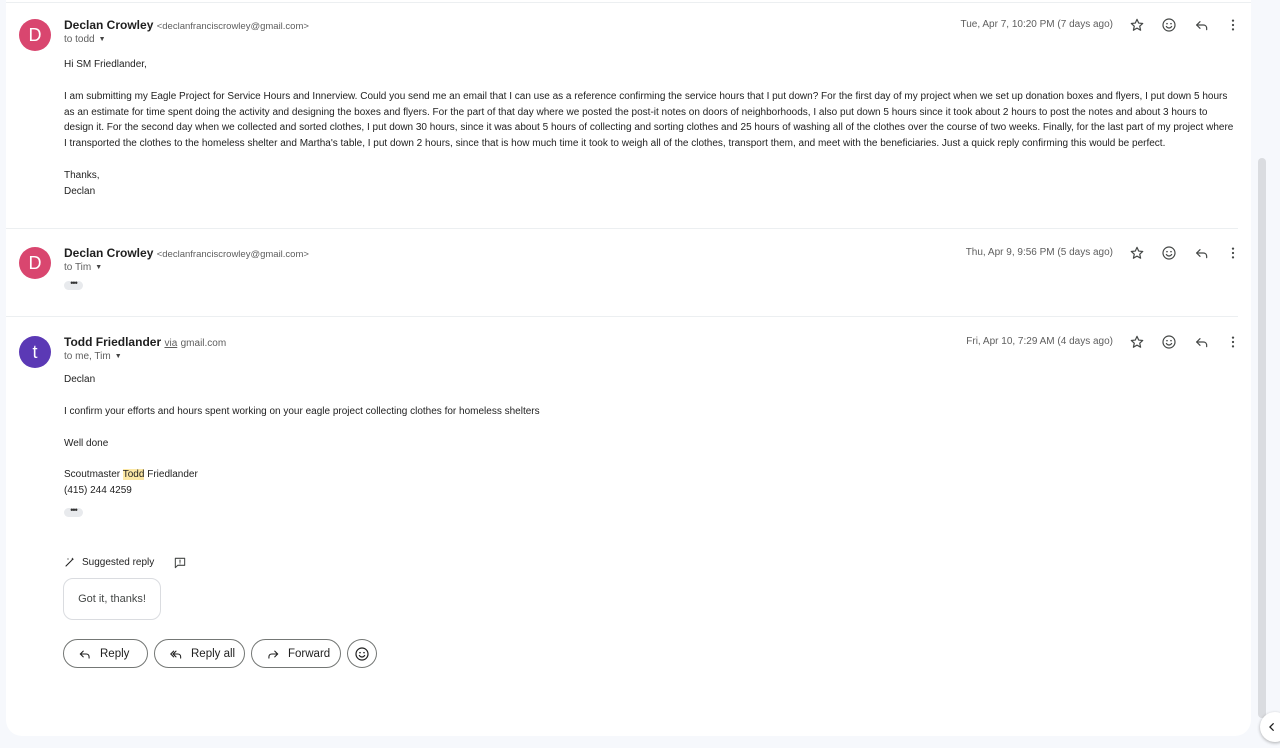 The height and width of the screenshot is (748, 1280). I want to click on message-date: Fri, Apr 10, 7:29 AM (4 days ago), so click(1039, 341).